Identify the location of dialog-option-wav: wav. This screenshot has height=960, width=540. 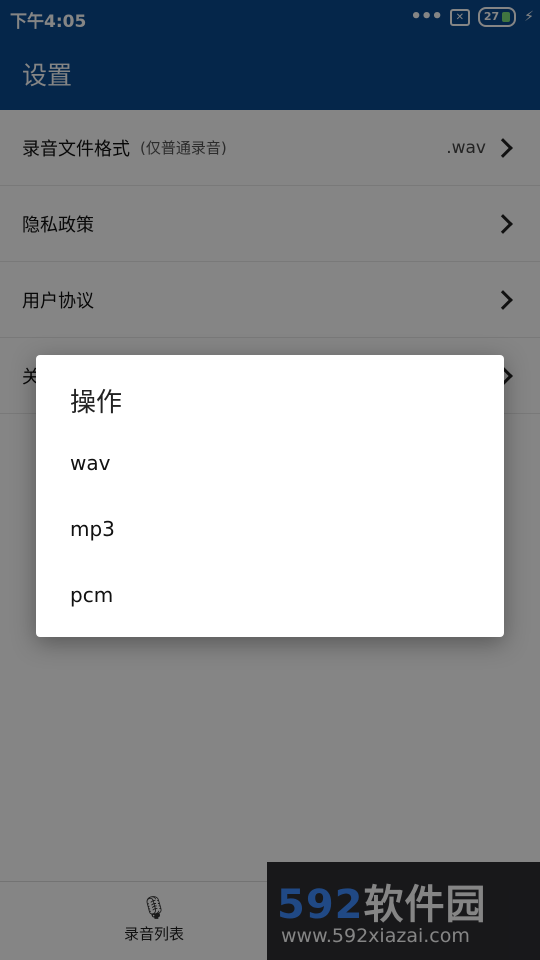
(90, 463).